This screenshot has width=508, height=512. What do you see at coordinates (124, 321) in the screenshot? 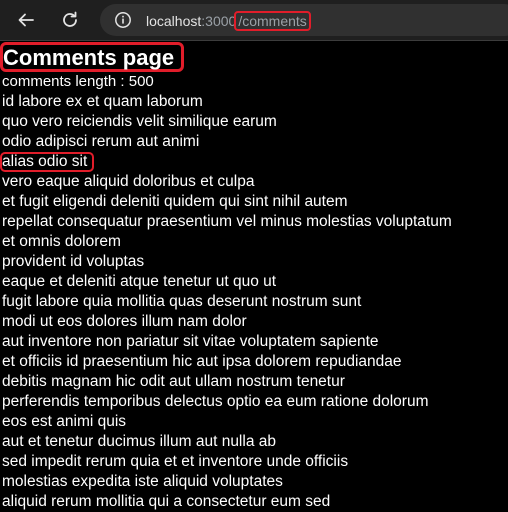
I see `comment-item: modi ut eos dolores illum nam dolor` at bounding box center [124, 321].